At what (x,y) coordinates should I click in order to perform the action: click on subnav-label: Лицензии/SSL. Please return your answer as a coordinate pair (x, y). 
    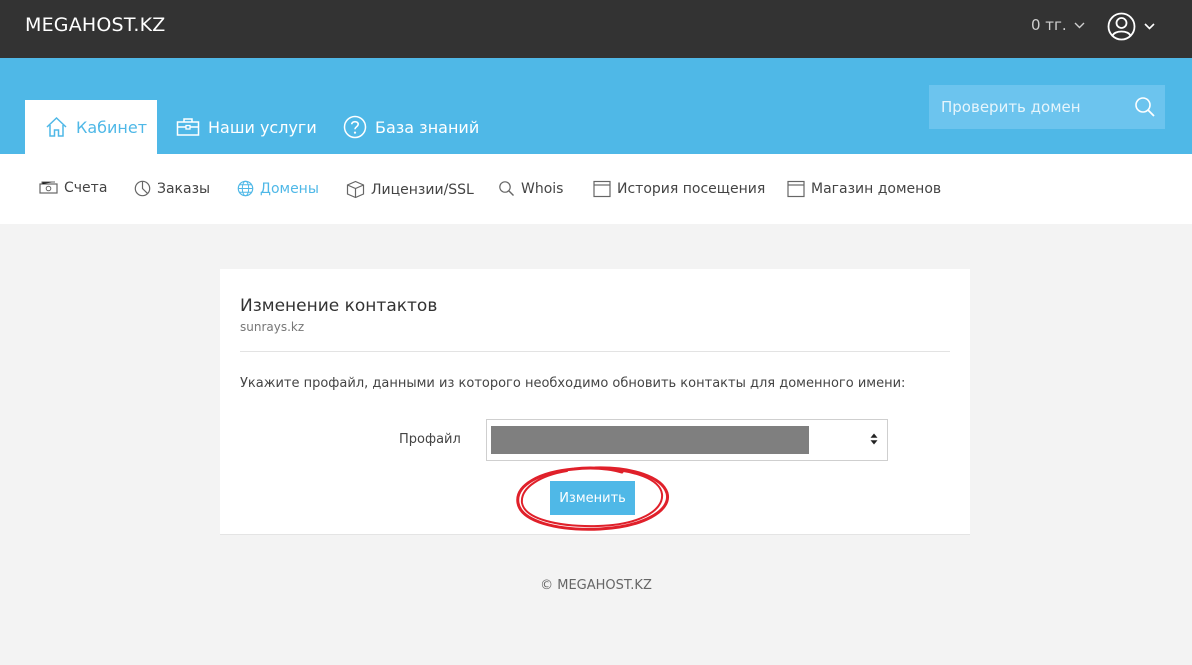
    Looking at the image, I should click on (422, 189).